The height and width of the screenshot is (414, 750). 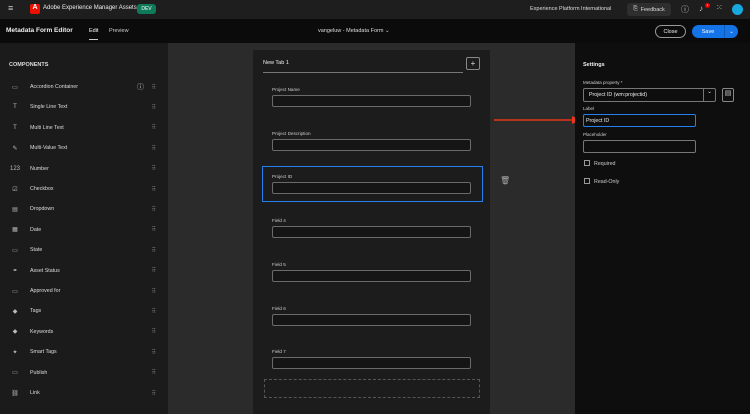 What do you see at coordinates (639, 120) in the screenshot?
I see `label-input: Project ID` at bounding box center [639, 120].